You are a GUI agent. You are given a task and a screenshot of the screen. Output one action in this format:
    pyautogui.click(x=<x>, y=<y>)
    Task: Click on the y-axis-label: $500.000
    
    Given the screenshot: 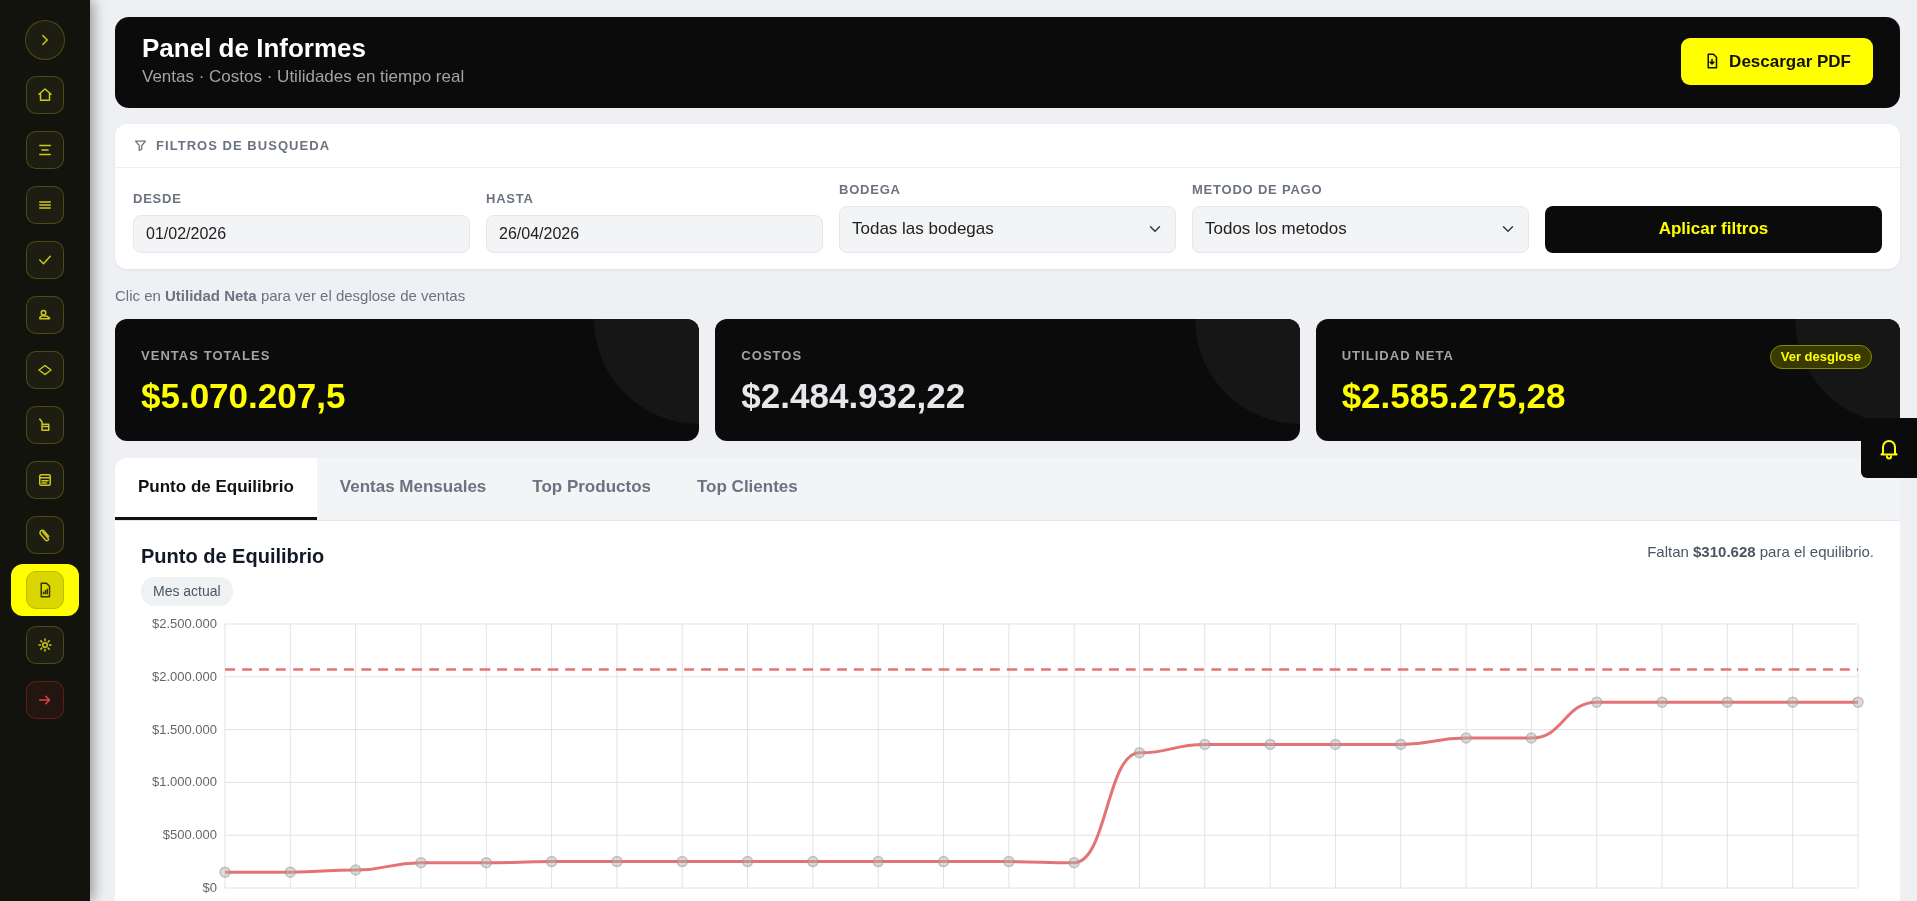 What is the action you would take?
    pyautogui.click(x=189, y=834)
    